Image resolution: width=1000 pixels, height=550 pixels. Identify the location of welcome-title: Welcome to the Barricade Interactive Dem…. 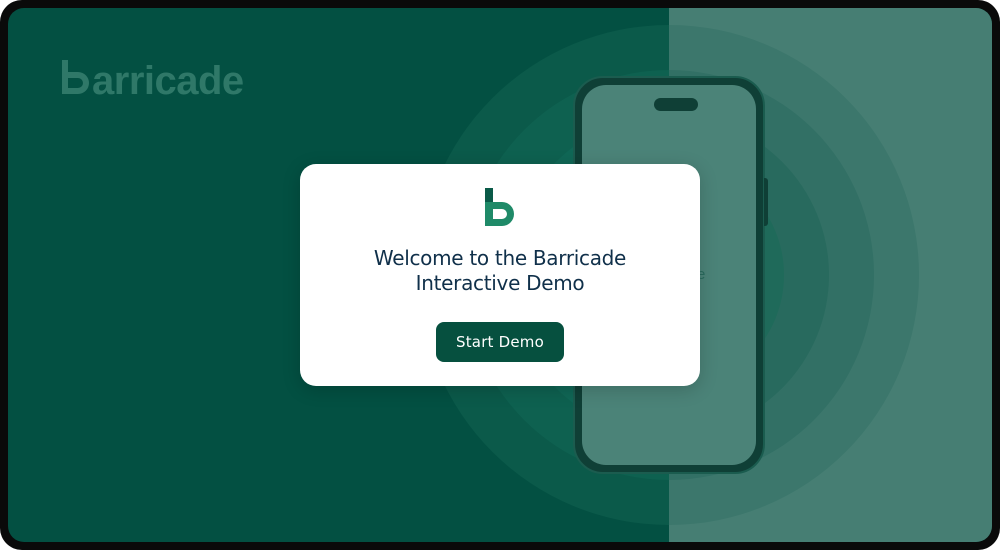
(500, 270).